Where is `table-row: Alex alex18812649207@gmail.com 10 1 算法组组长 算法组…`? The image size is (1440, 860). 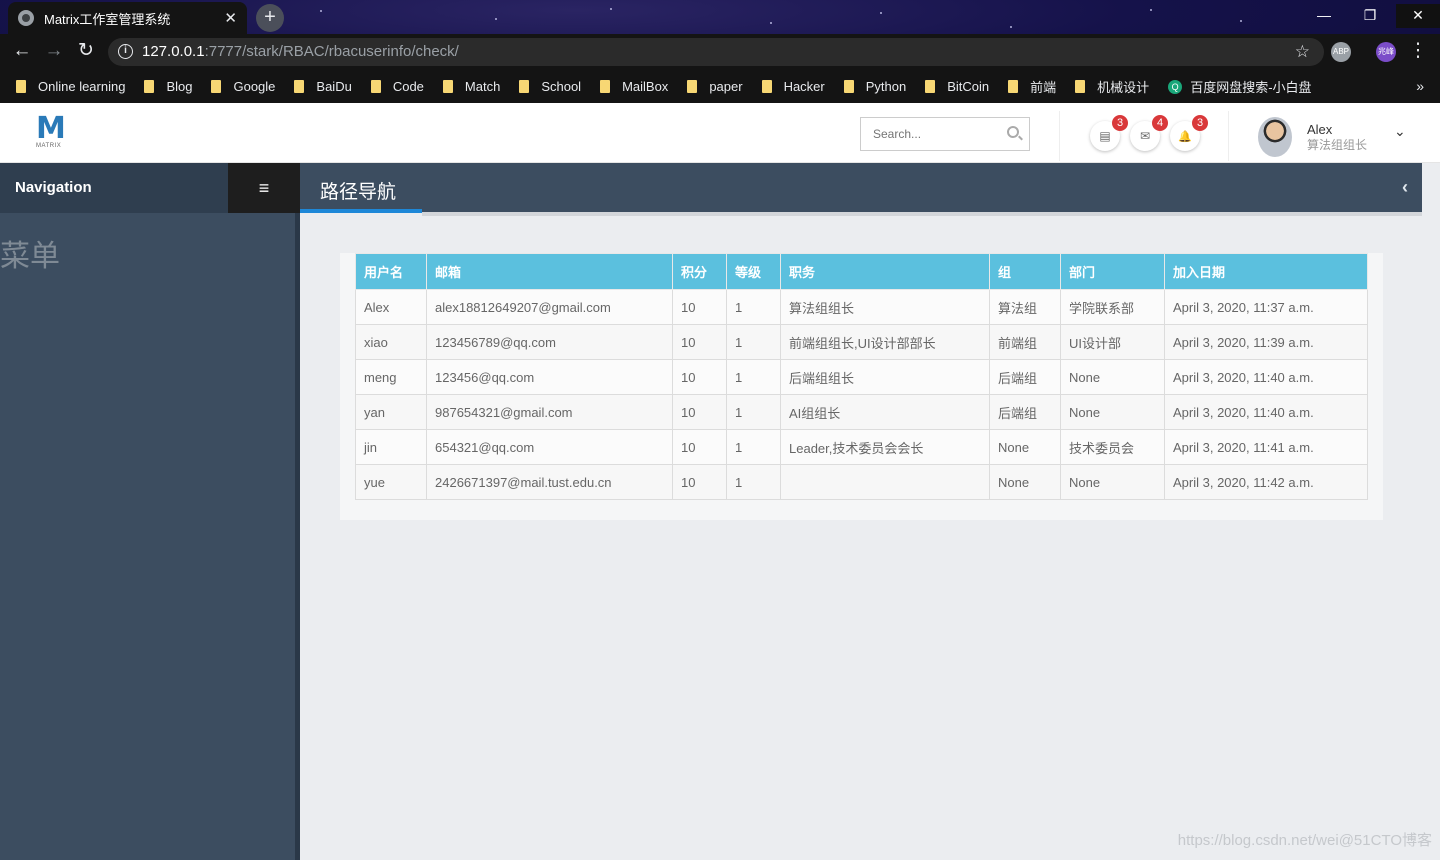
table-row: Alex alex18812649207@gmail.com 10 1 算法组组长 算法组… is located at coordinates (861, 307).